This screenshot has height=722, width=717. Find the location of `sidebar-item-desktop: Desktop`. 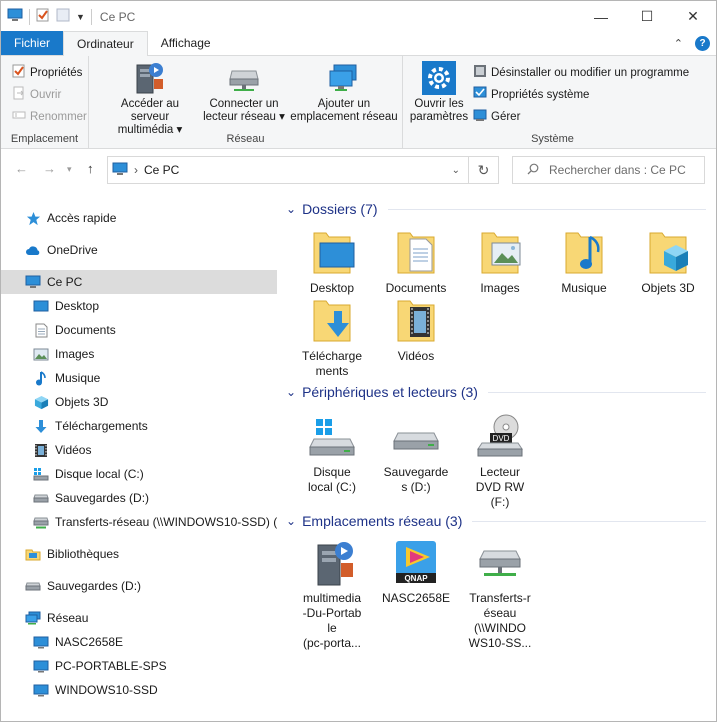

sidebar-item-desktop: Desktop is located at coordinates (139, 306).